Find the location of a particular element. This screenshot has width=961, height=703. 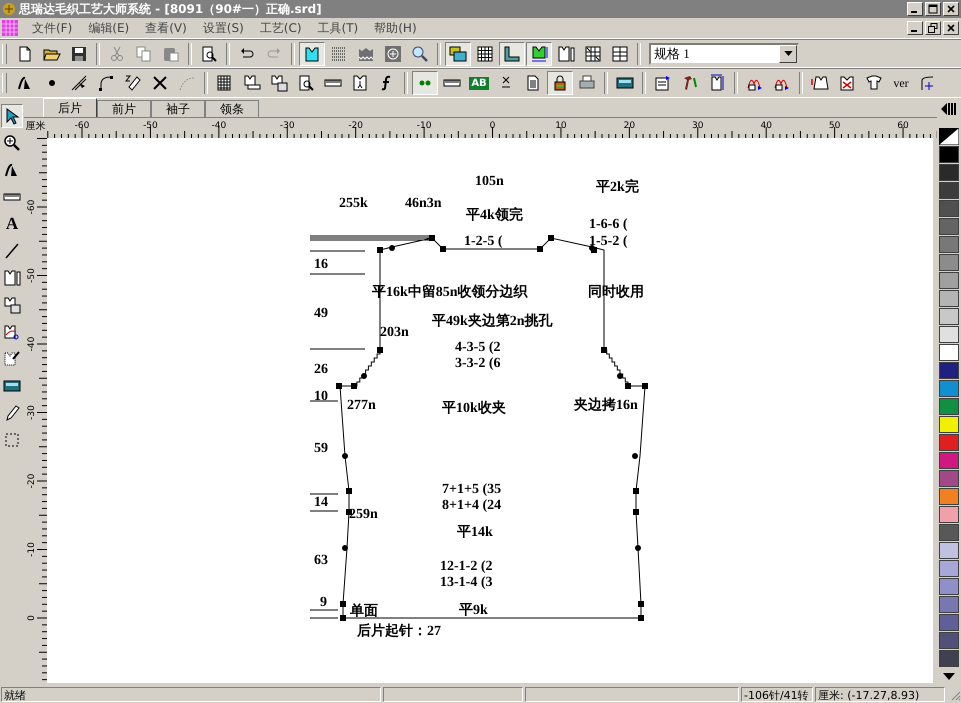

maximize-icon is located at coordinates (933, 9).